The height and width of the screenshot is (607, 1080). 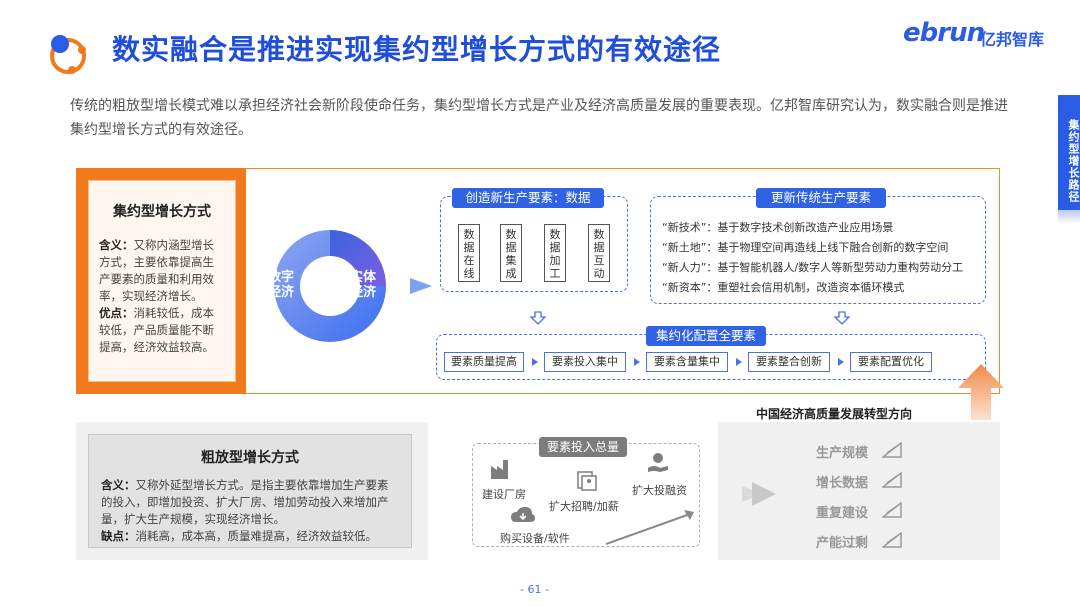 I want to click on inputs-title: 要素投入总量, so click(x=583, y=447).